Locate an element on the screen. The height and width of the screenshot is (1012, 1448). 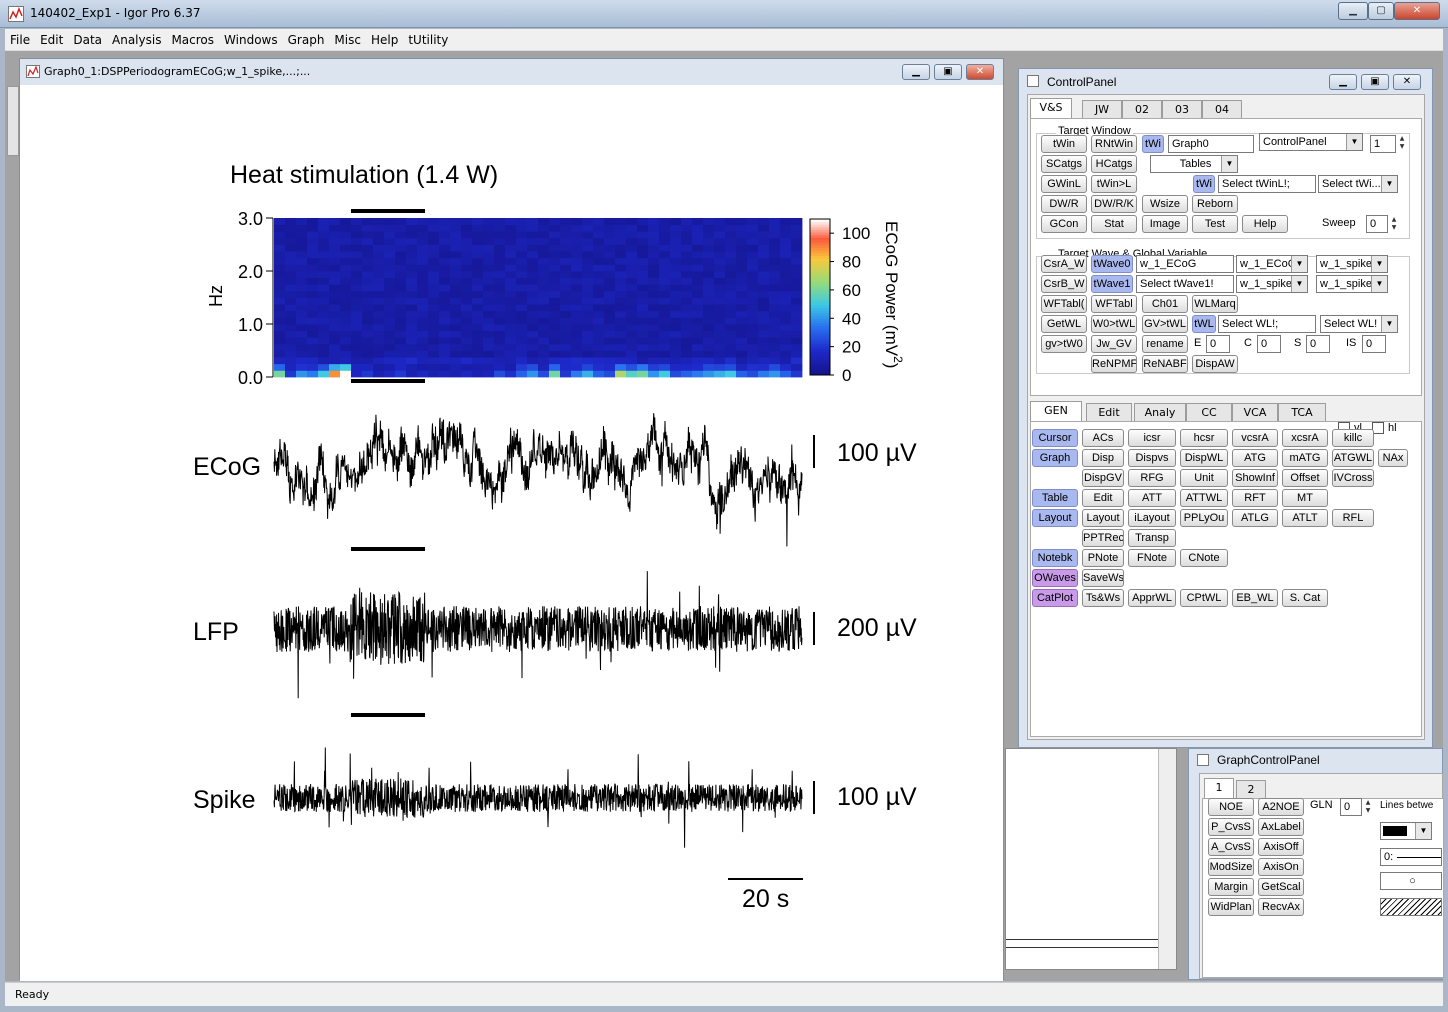
window-number-input: 1 is located at coordinates (1383, 144).